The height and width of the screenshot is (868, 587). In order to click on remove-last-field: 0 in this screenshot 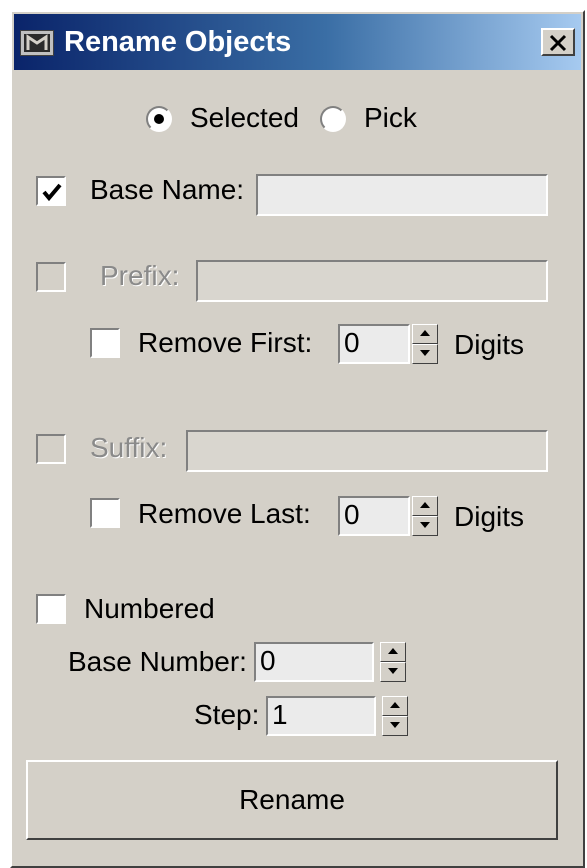, I will do `click(374, 516)`.